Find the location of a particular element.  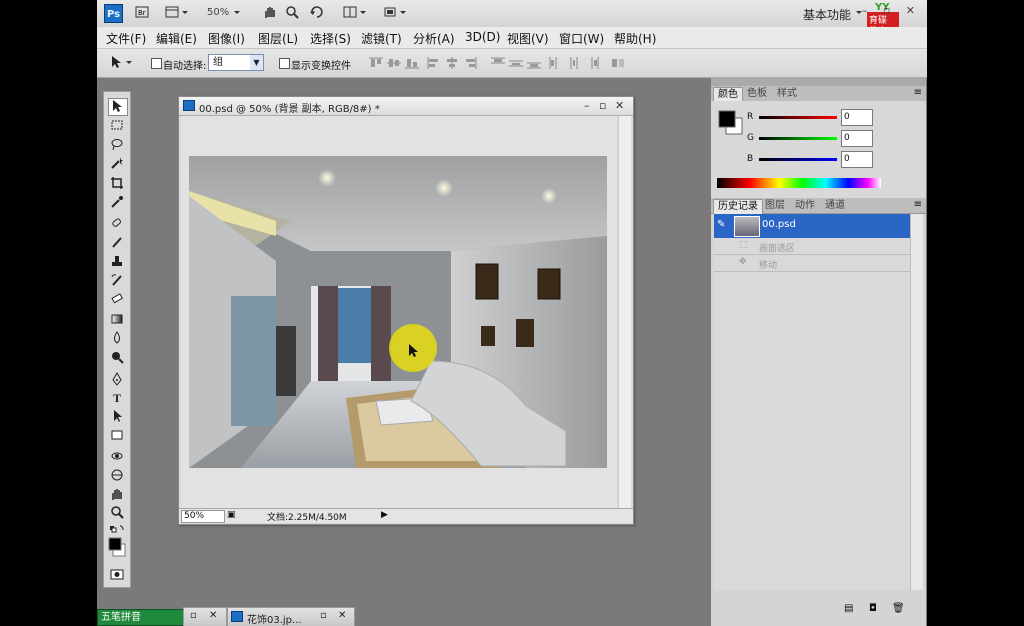

zoom-field: 50% is located at coordinates (203, 516).